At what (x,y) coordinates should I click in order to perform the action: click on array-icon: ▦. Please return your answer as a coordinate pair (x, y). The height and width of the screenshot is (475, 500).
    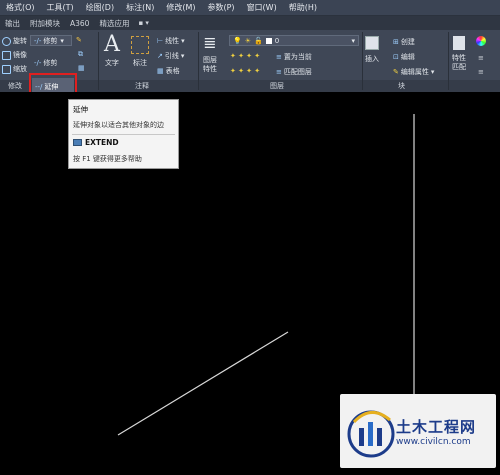
    Looking at the image, I should click on (81, 68).